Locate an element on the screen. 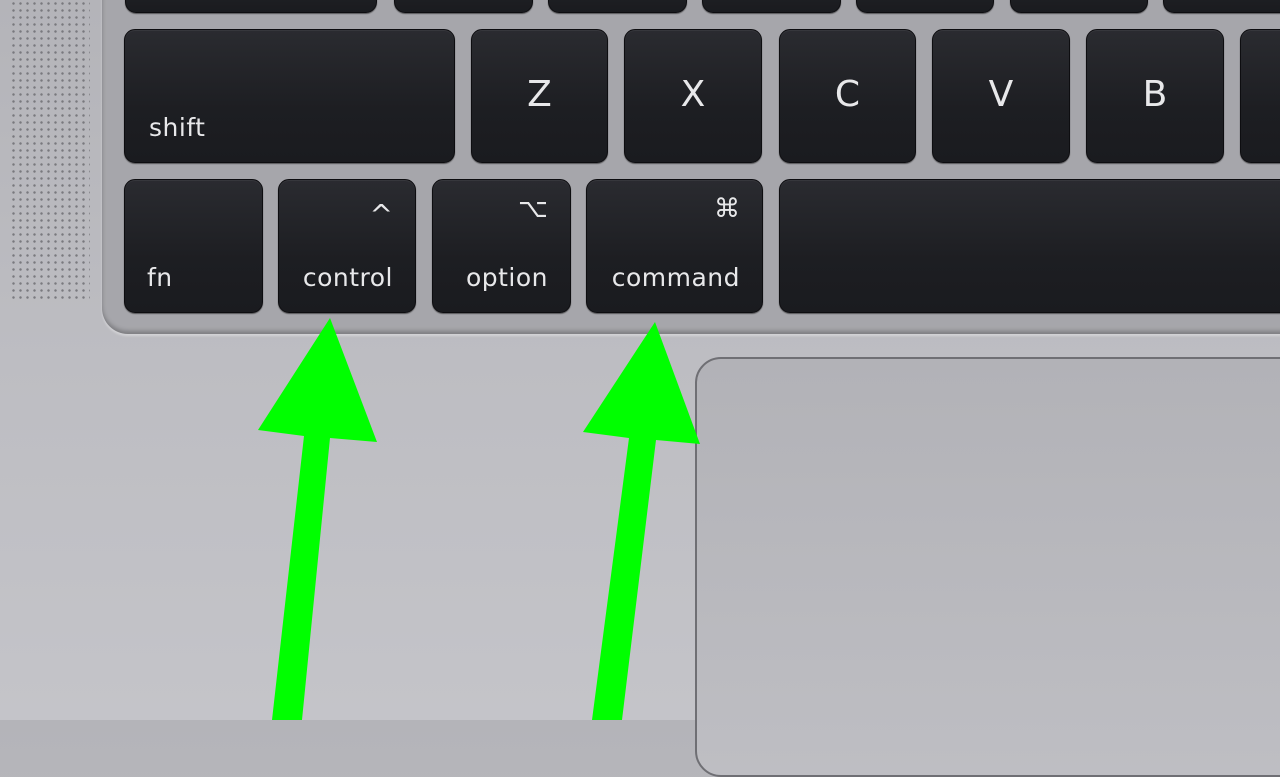  arrow-to-control is located at coordinates (317, 519).